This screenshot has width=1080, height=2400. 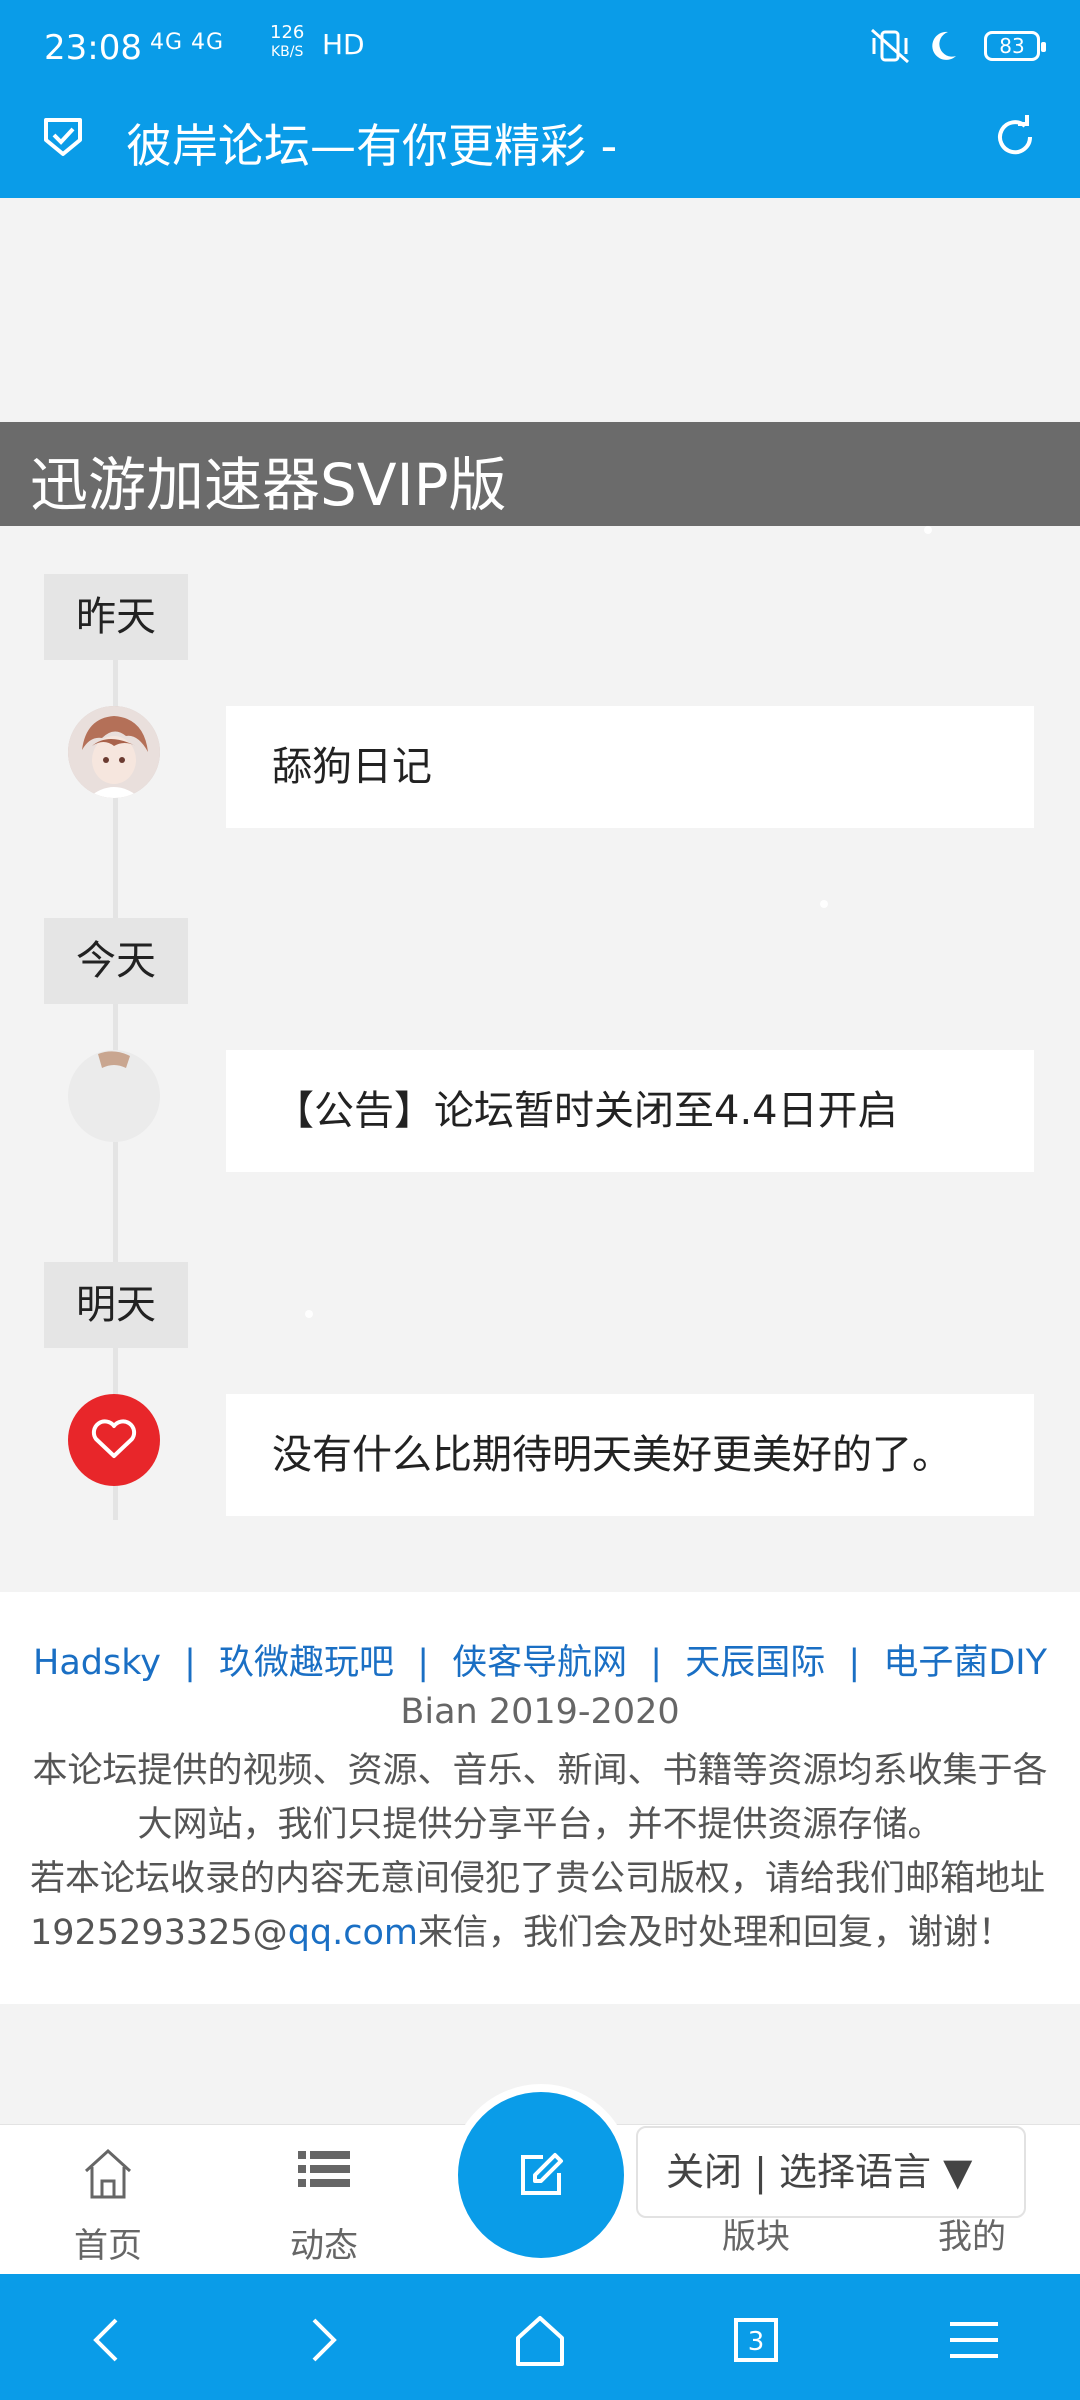 I want to click on top-bar: 23:08 4G 4G 126 KB/S HD 83 彼岸论坛—有你更精彩 -, so click(x=540, y=99).